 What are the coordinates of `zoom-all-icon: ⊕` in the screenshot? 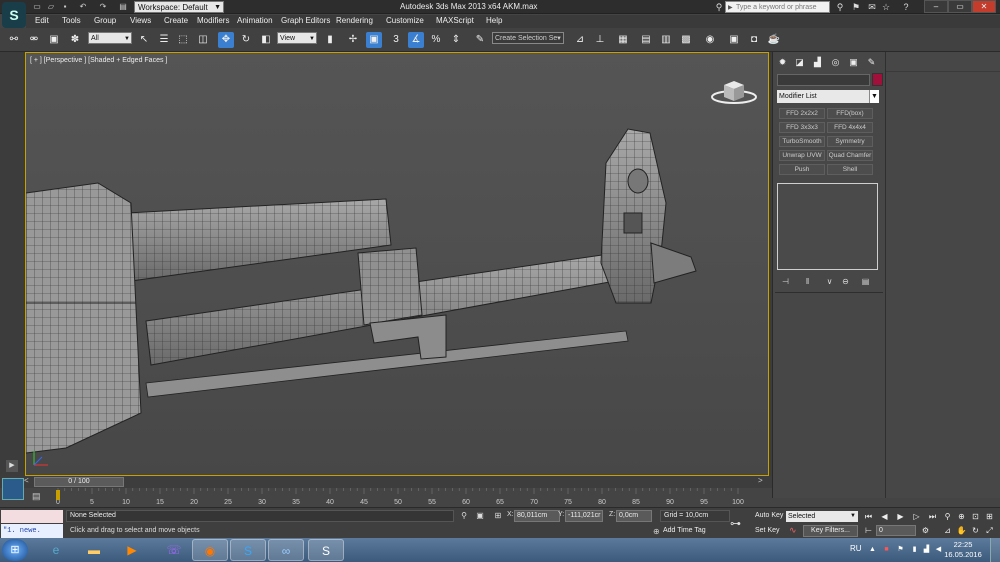 It's located at (961, 516).